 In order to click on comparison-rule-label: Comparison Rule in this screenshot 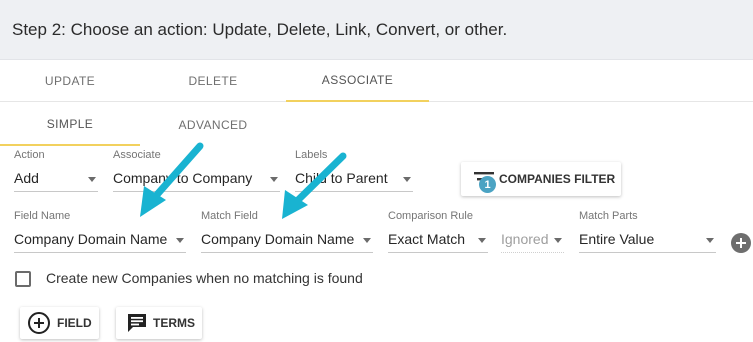, I will do `click(430, 216)`.